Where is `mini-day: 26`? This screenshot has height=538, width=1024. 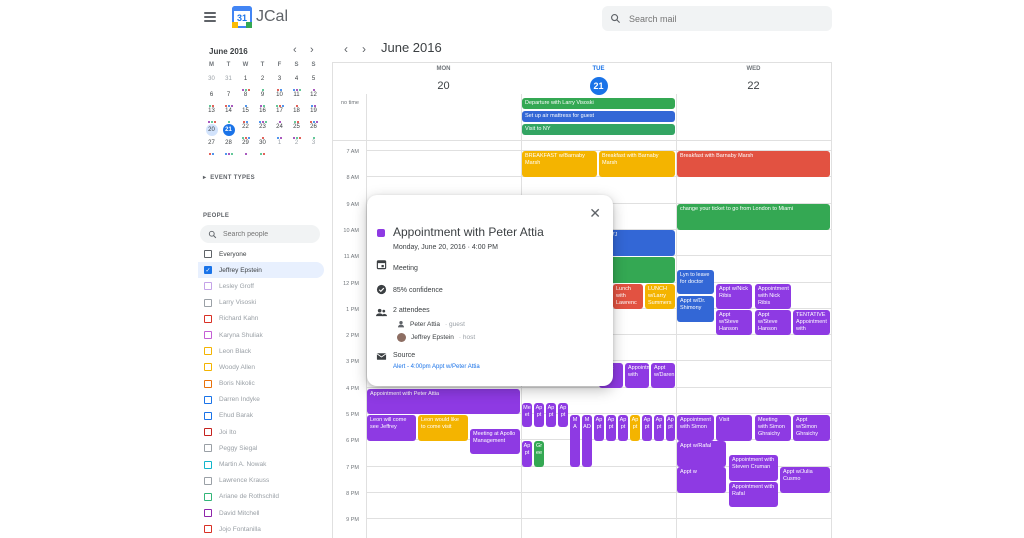 mini-day: 26 is located at coordinates (313, 131).